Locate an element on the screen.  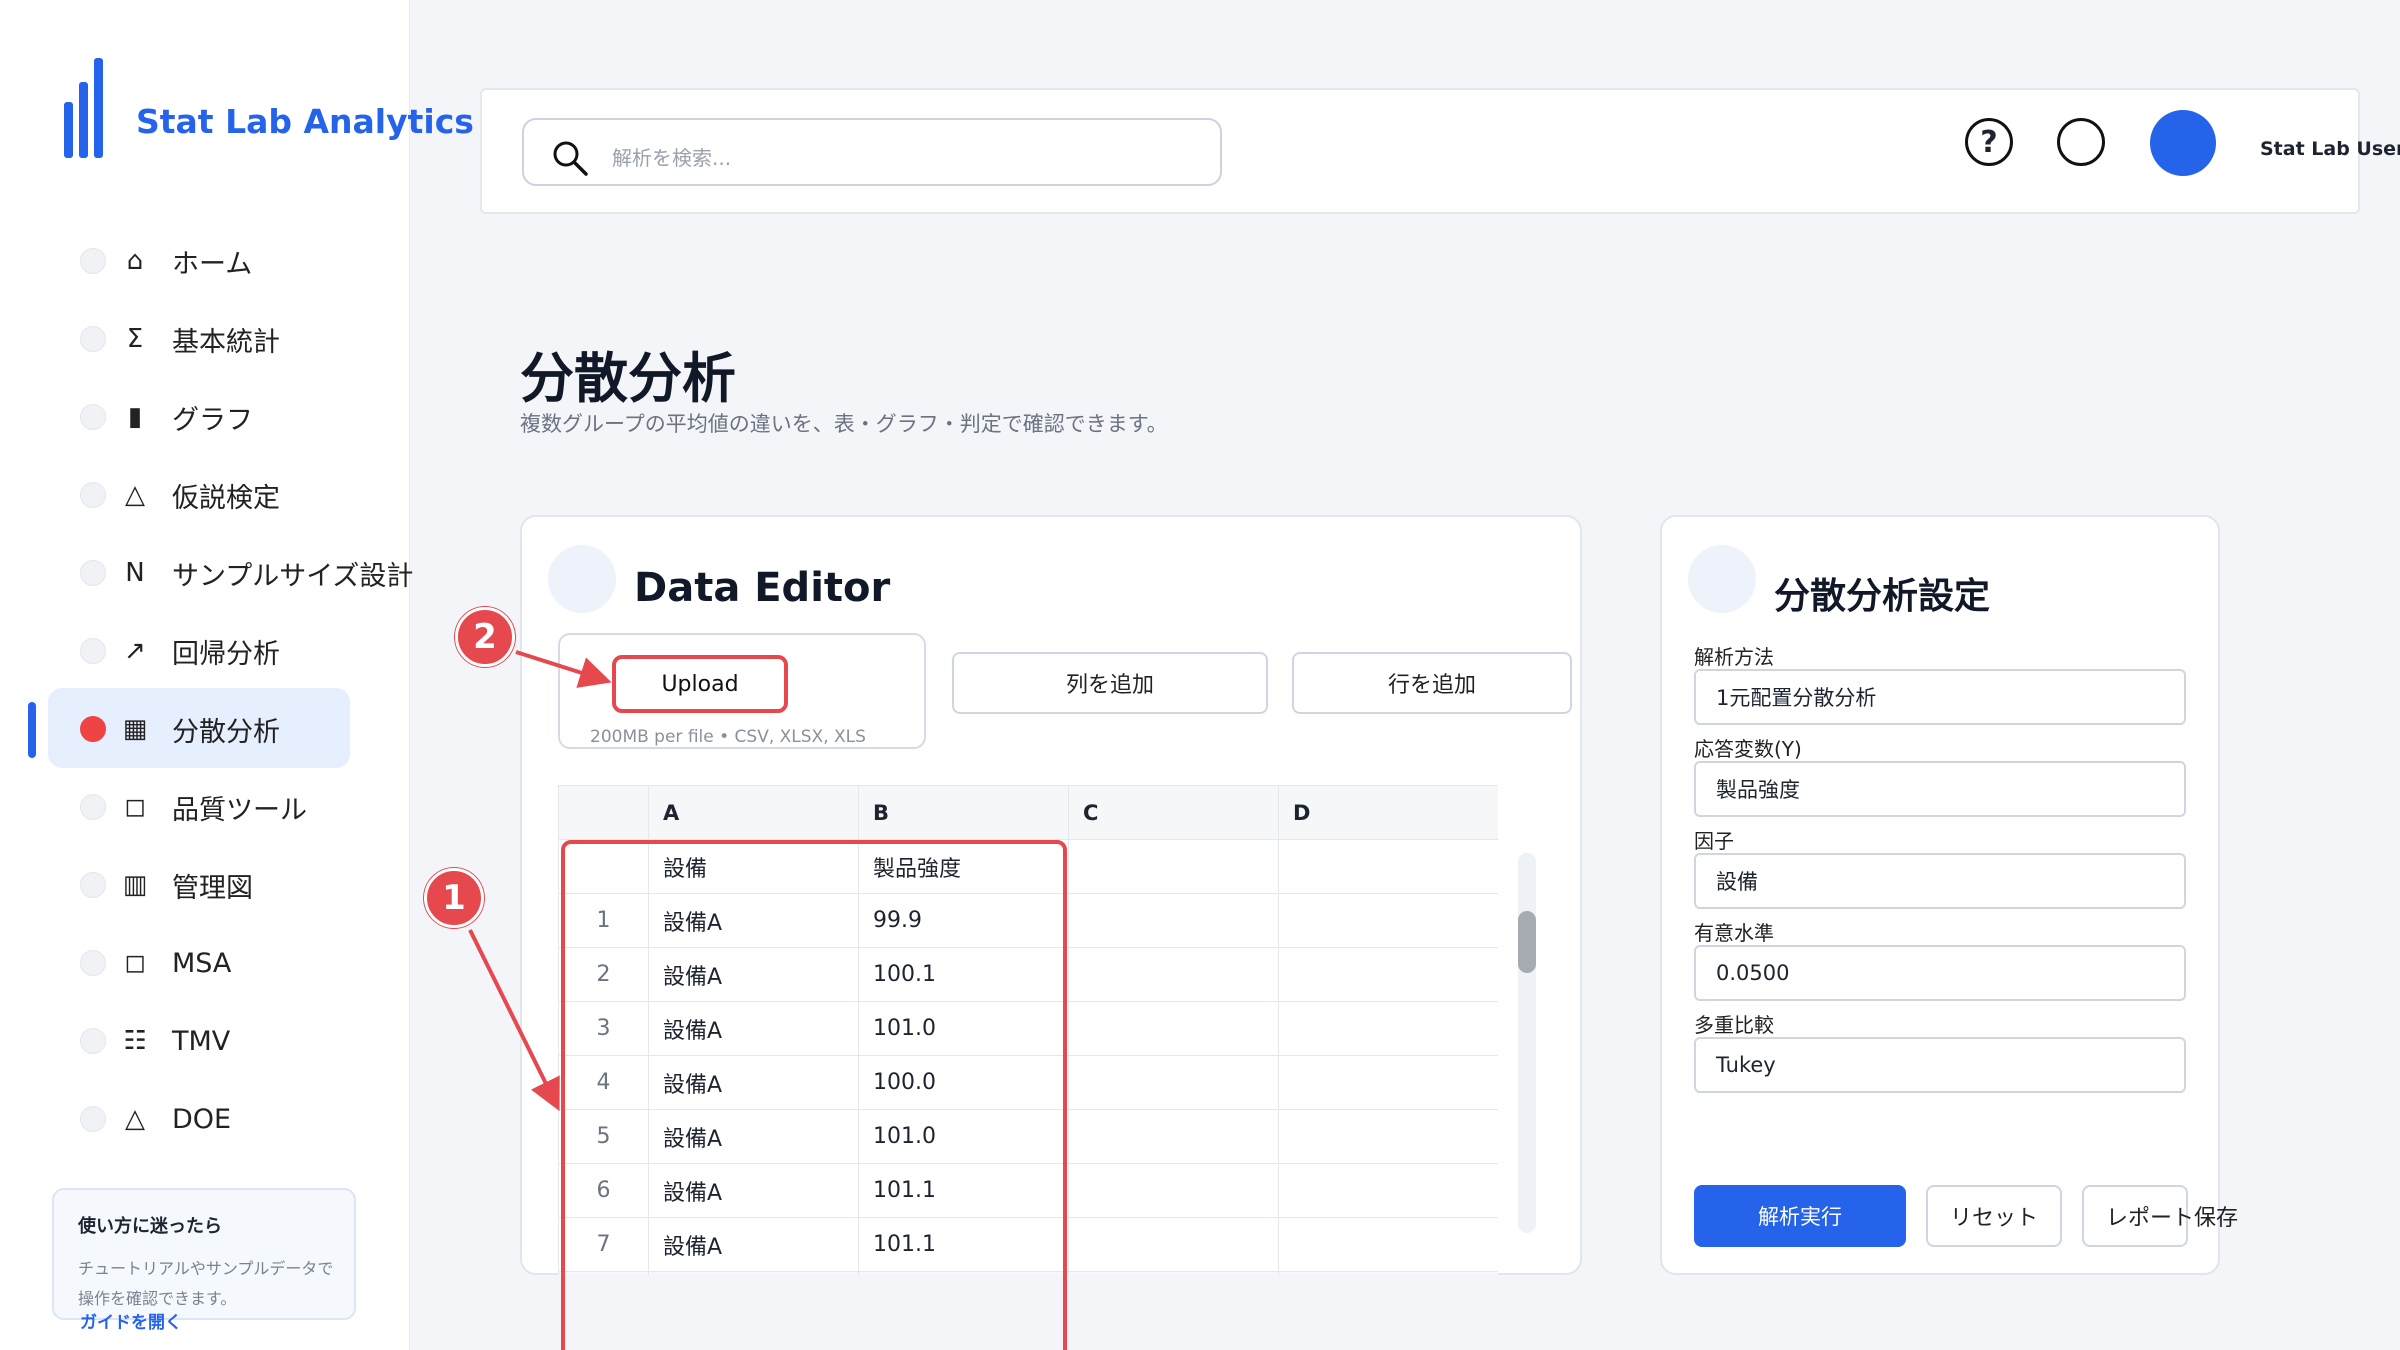
help-icon: ? is located at coordinates (1989, 142).